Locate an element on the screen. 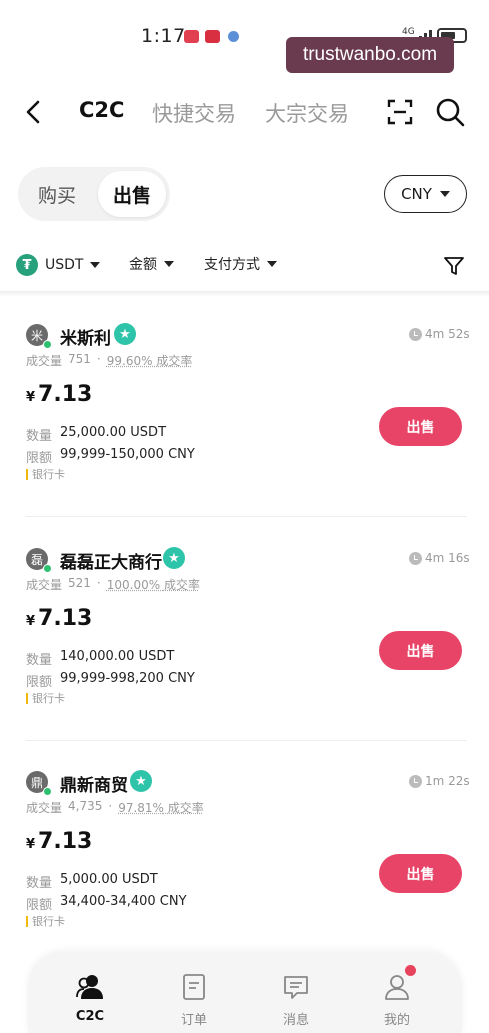  merchant-stats: 成交量 751 · 99.60% 成交率 is located at coordinates (109, 360).